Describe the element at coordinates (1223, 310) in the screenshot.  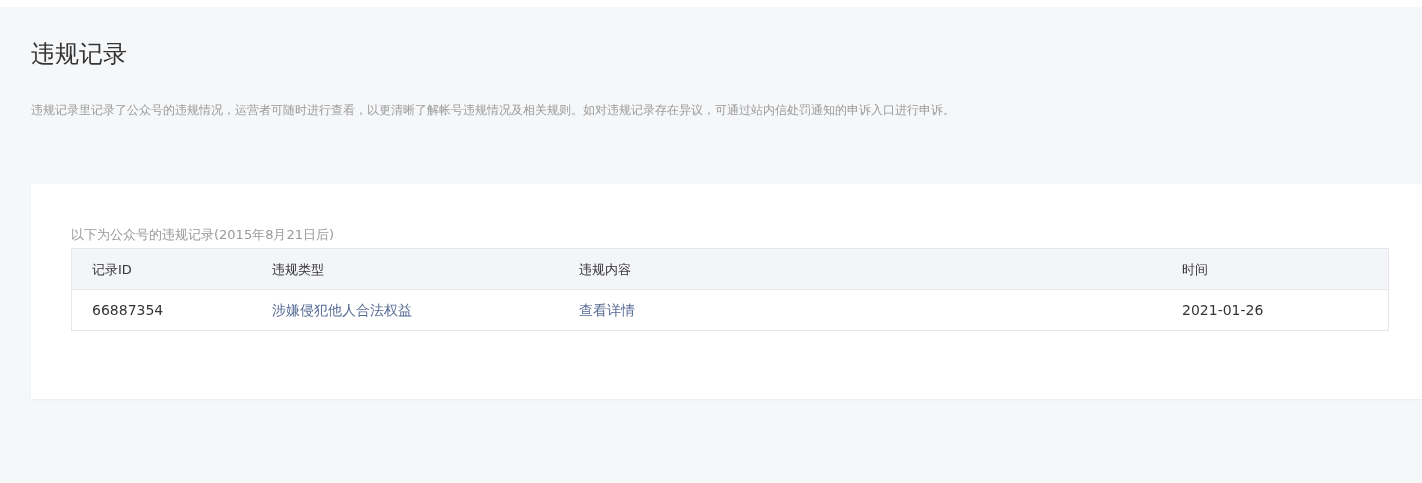
I see `table-cell: 2021-01-26` at that location.